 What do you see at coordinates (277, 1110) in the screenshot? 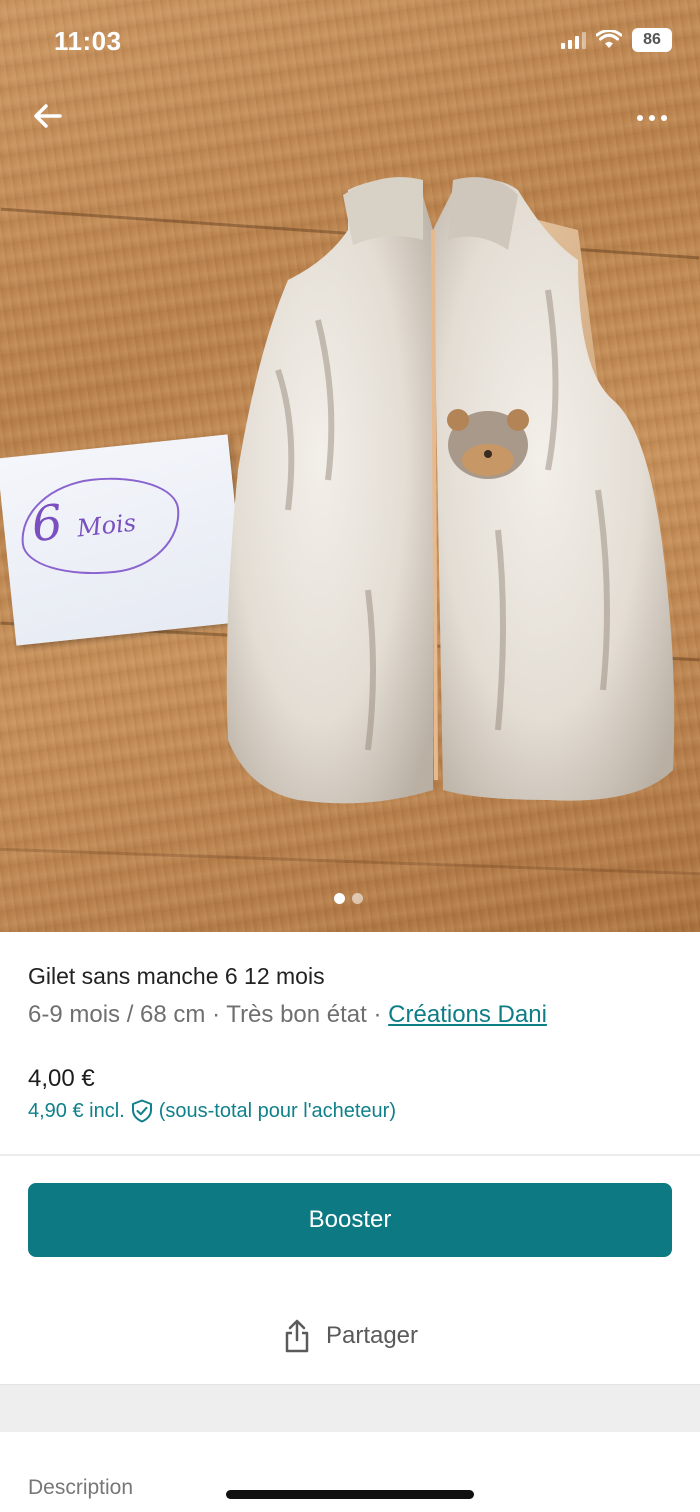
I see `price-incl-note: (sous-total pour l'acheteur)` at bounding box center [277, 1110].